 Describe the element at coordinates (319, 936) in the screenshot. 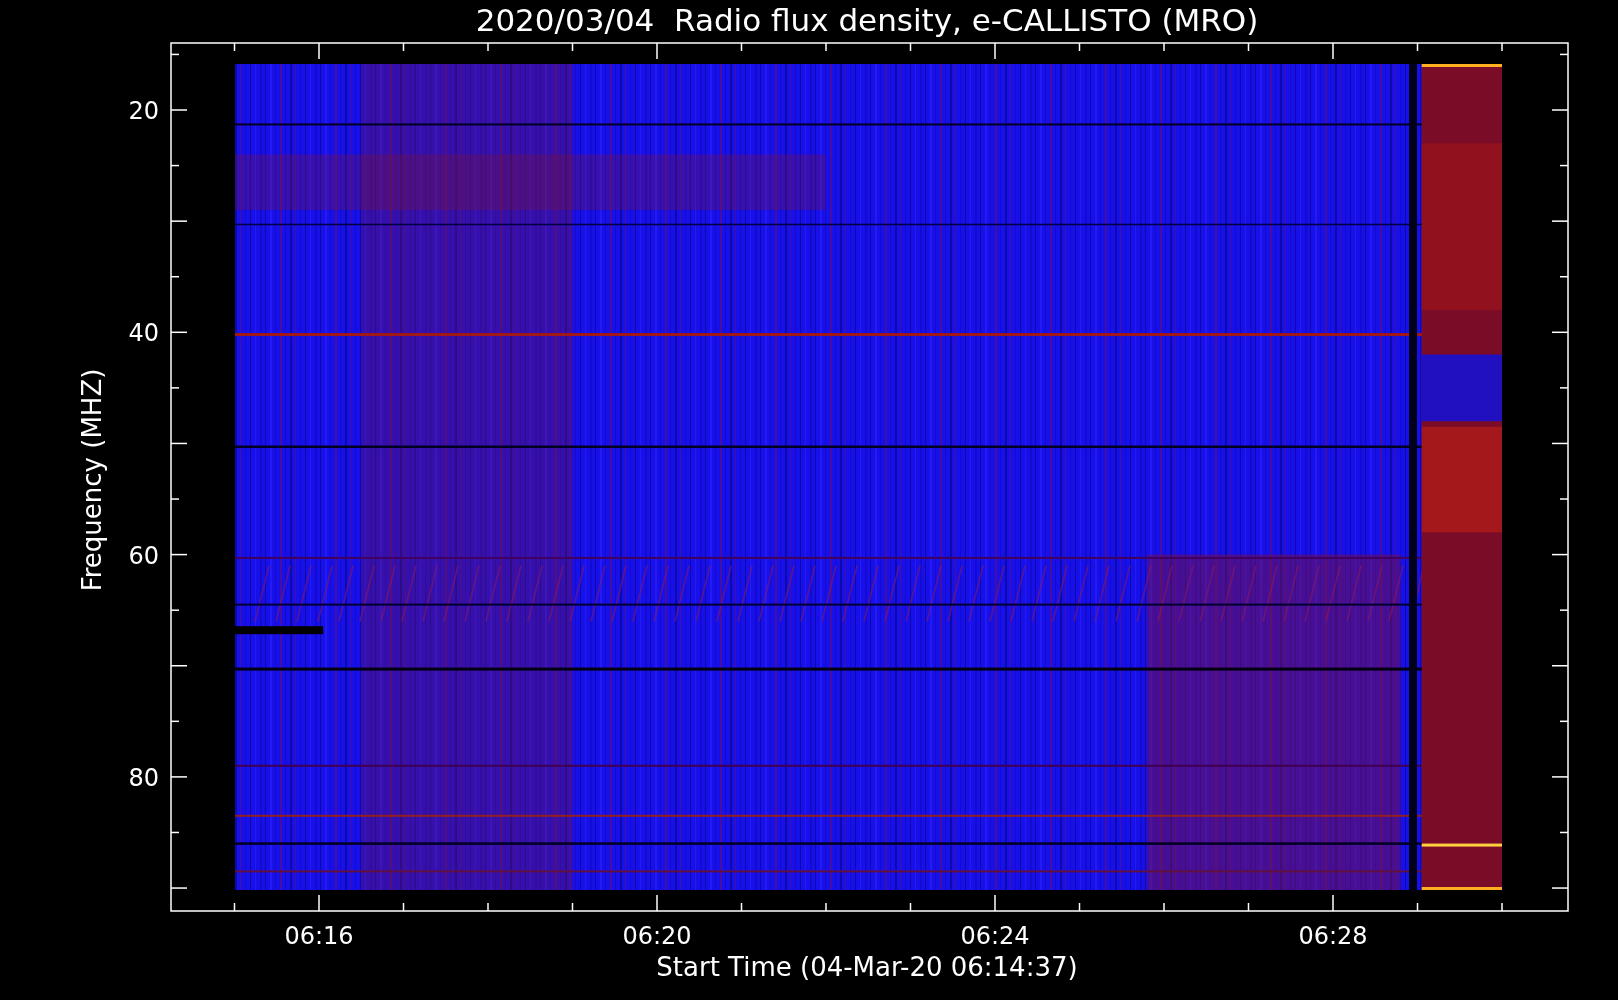

I see `x-tick-label: 06:16` at that location.